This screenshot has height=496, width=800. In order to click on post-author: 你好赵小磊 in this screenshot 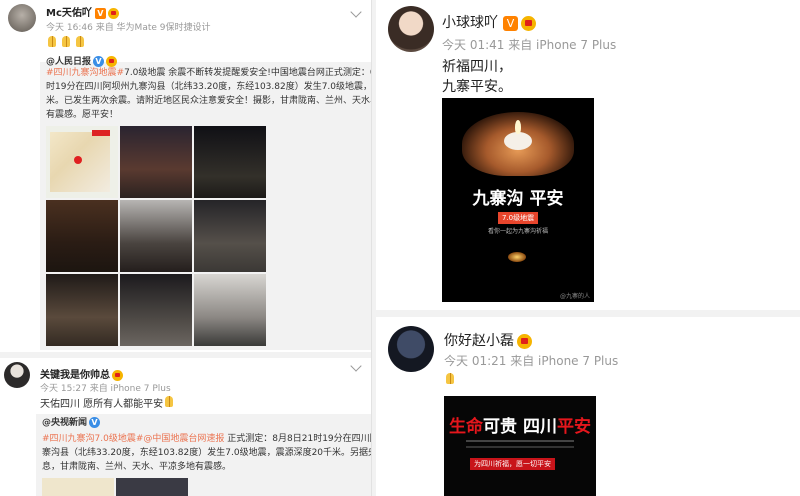, I will do `click(488, 340)`.